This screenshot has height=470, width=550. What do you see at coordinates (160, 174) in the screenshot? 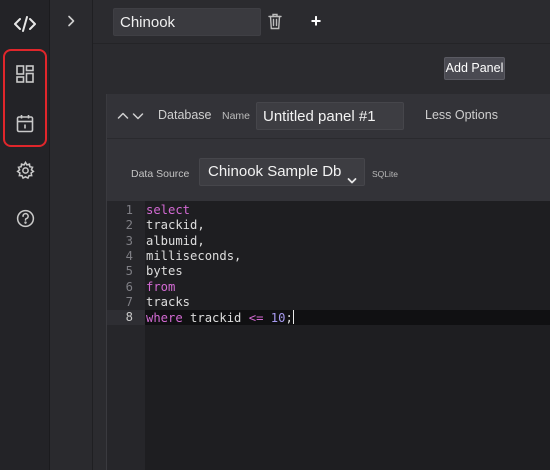
I see `datasource-label: Data Source` at bounding box center [160, 174].